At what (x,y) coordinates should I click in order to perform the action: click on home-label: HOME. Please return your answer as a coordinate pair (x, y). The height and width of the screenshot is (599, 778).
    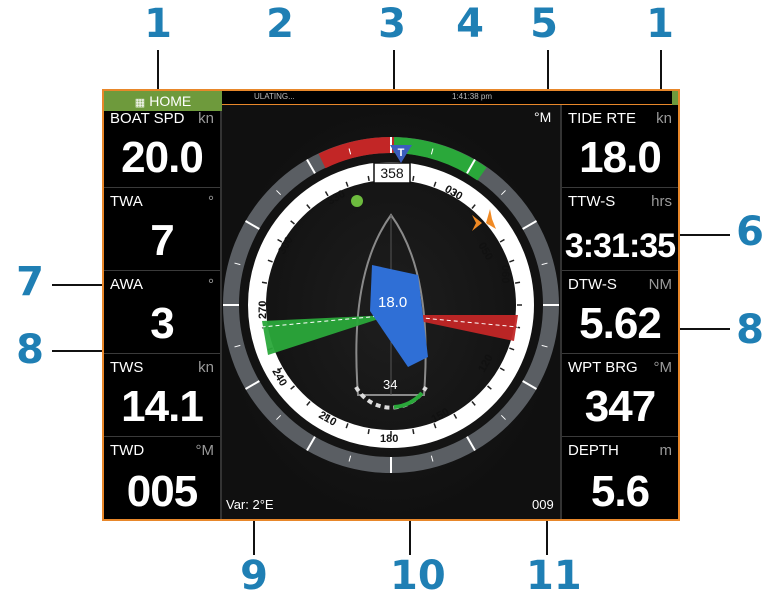
    Looking at the image, I should click on (170, 101).